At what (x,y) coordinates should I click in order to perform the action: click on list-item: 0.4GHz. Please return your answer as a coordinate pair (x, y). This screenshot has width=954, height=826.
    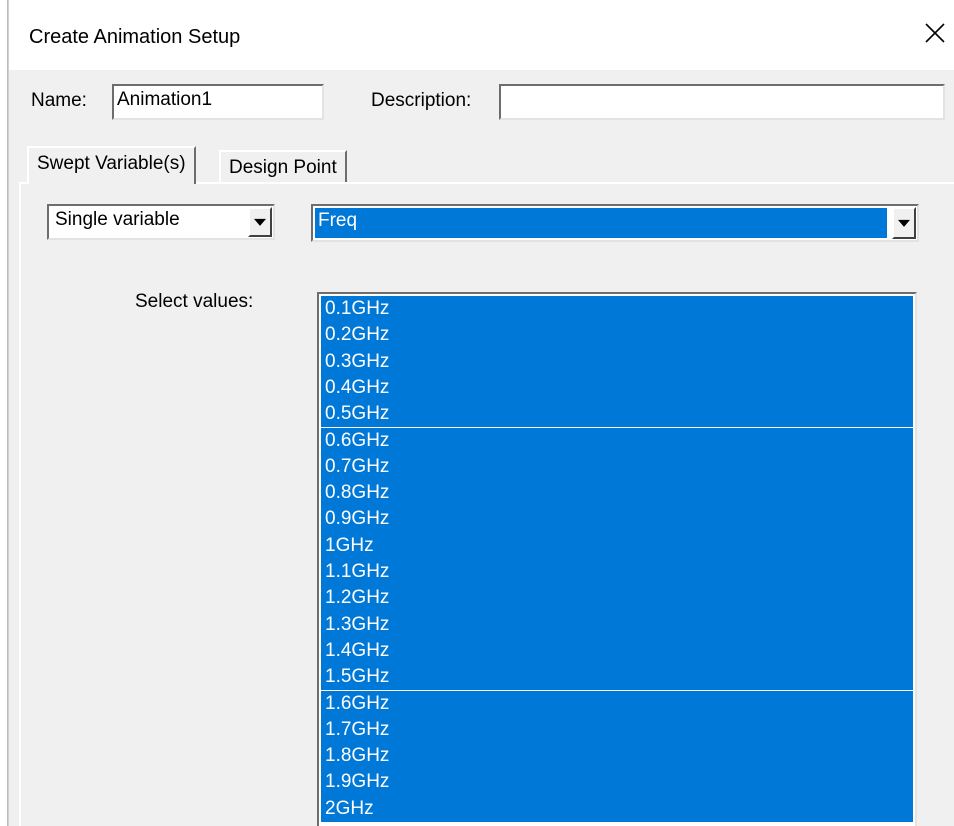
    Looking at the image, I should click on (617, 388).